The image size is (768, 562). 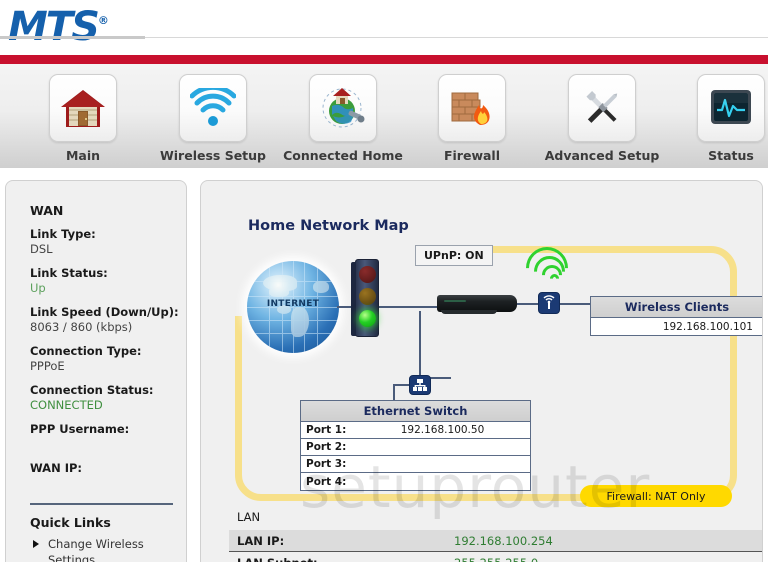 What do you see at coordinates (656, 496) in the screenshot?
I see `firewall-badge: Firewall: NAT Only` at bounding box center [656, 496].